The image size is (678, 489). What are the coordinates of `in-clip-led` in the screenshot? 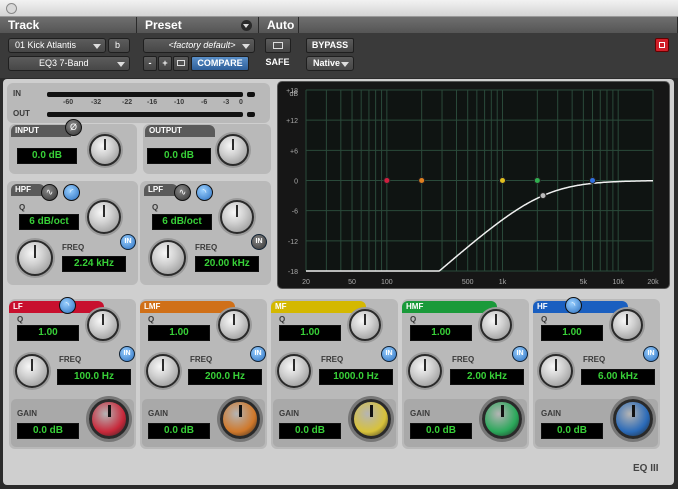 It's located at (251, 94).